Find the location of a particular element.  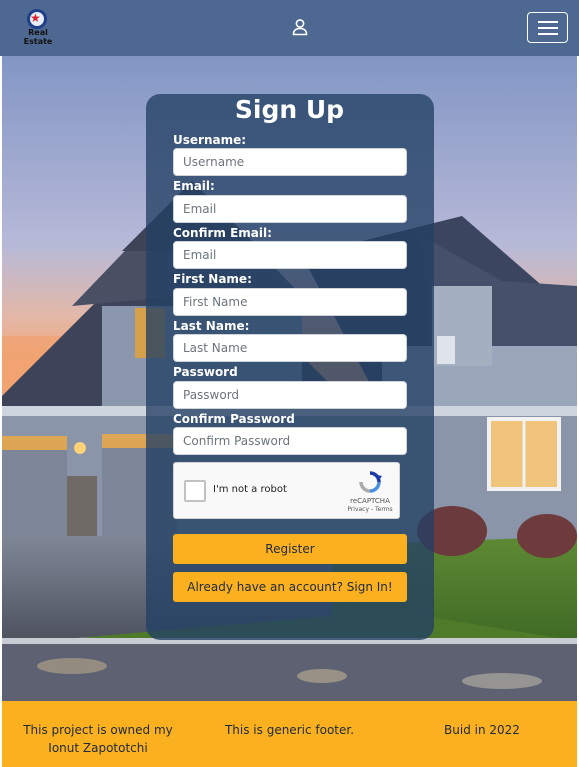

recaptcha-label: I'm not a robot is located at coordinates (250, 489).